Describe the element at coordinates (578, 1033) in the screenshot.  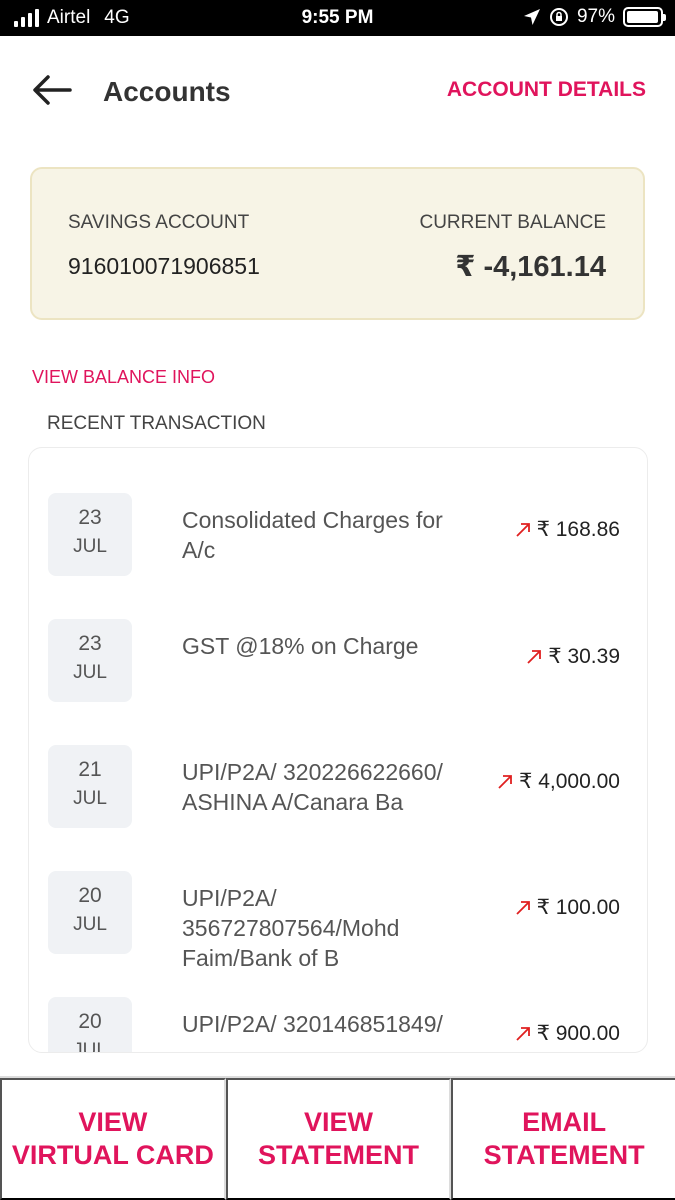
I see `amount-value: ₹ 900.00` at that location.